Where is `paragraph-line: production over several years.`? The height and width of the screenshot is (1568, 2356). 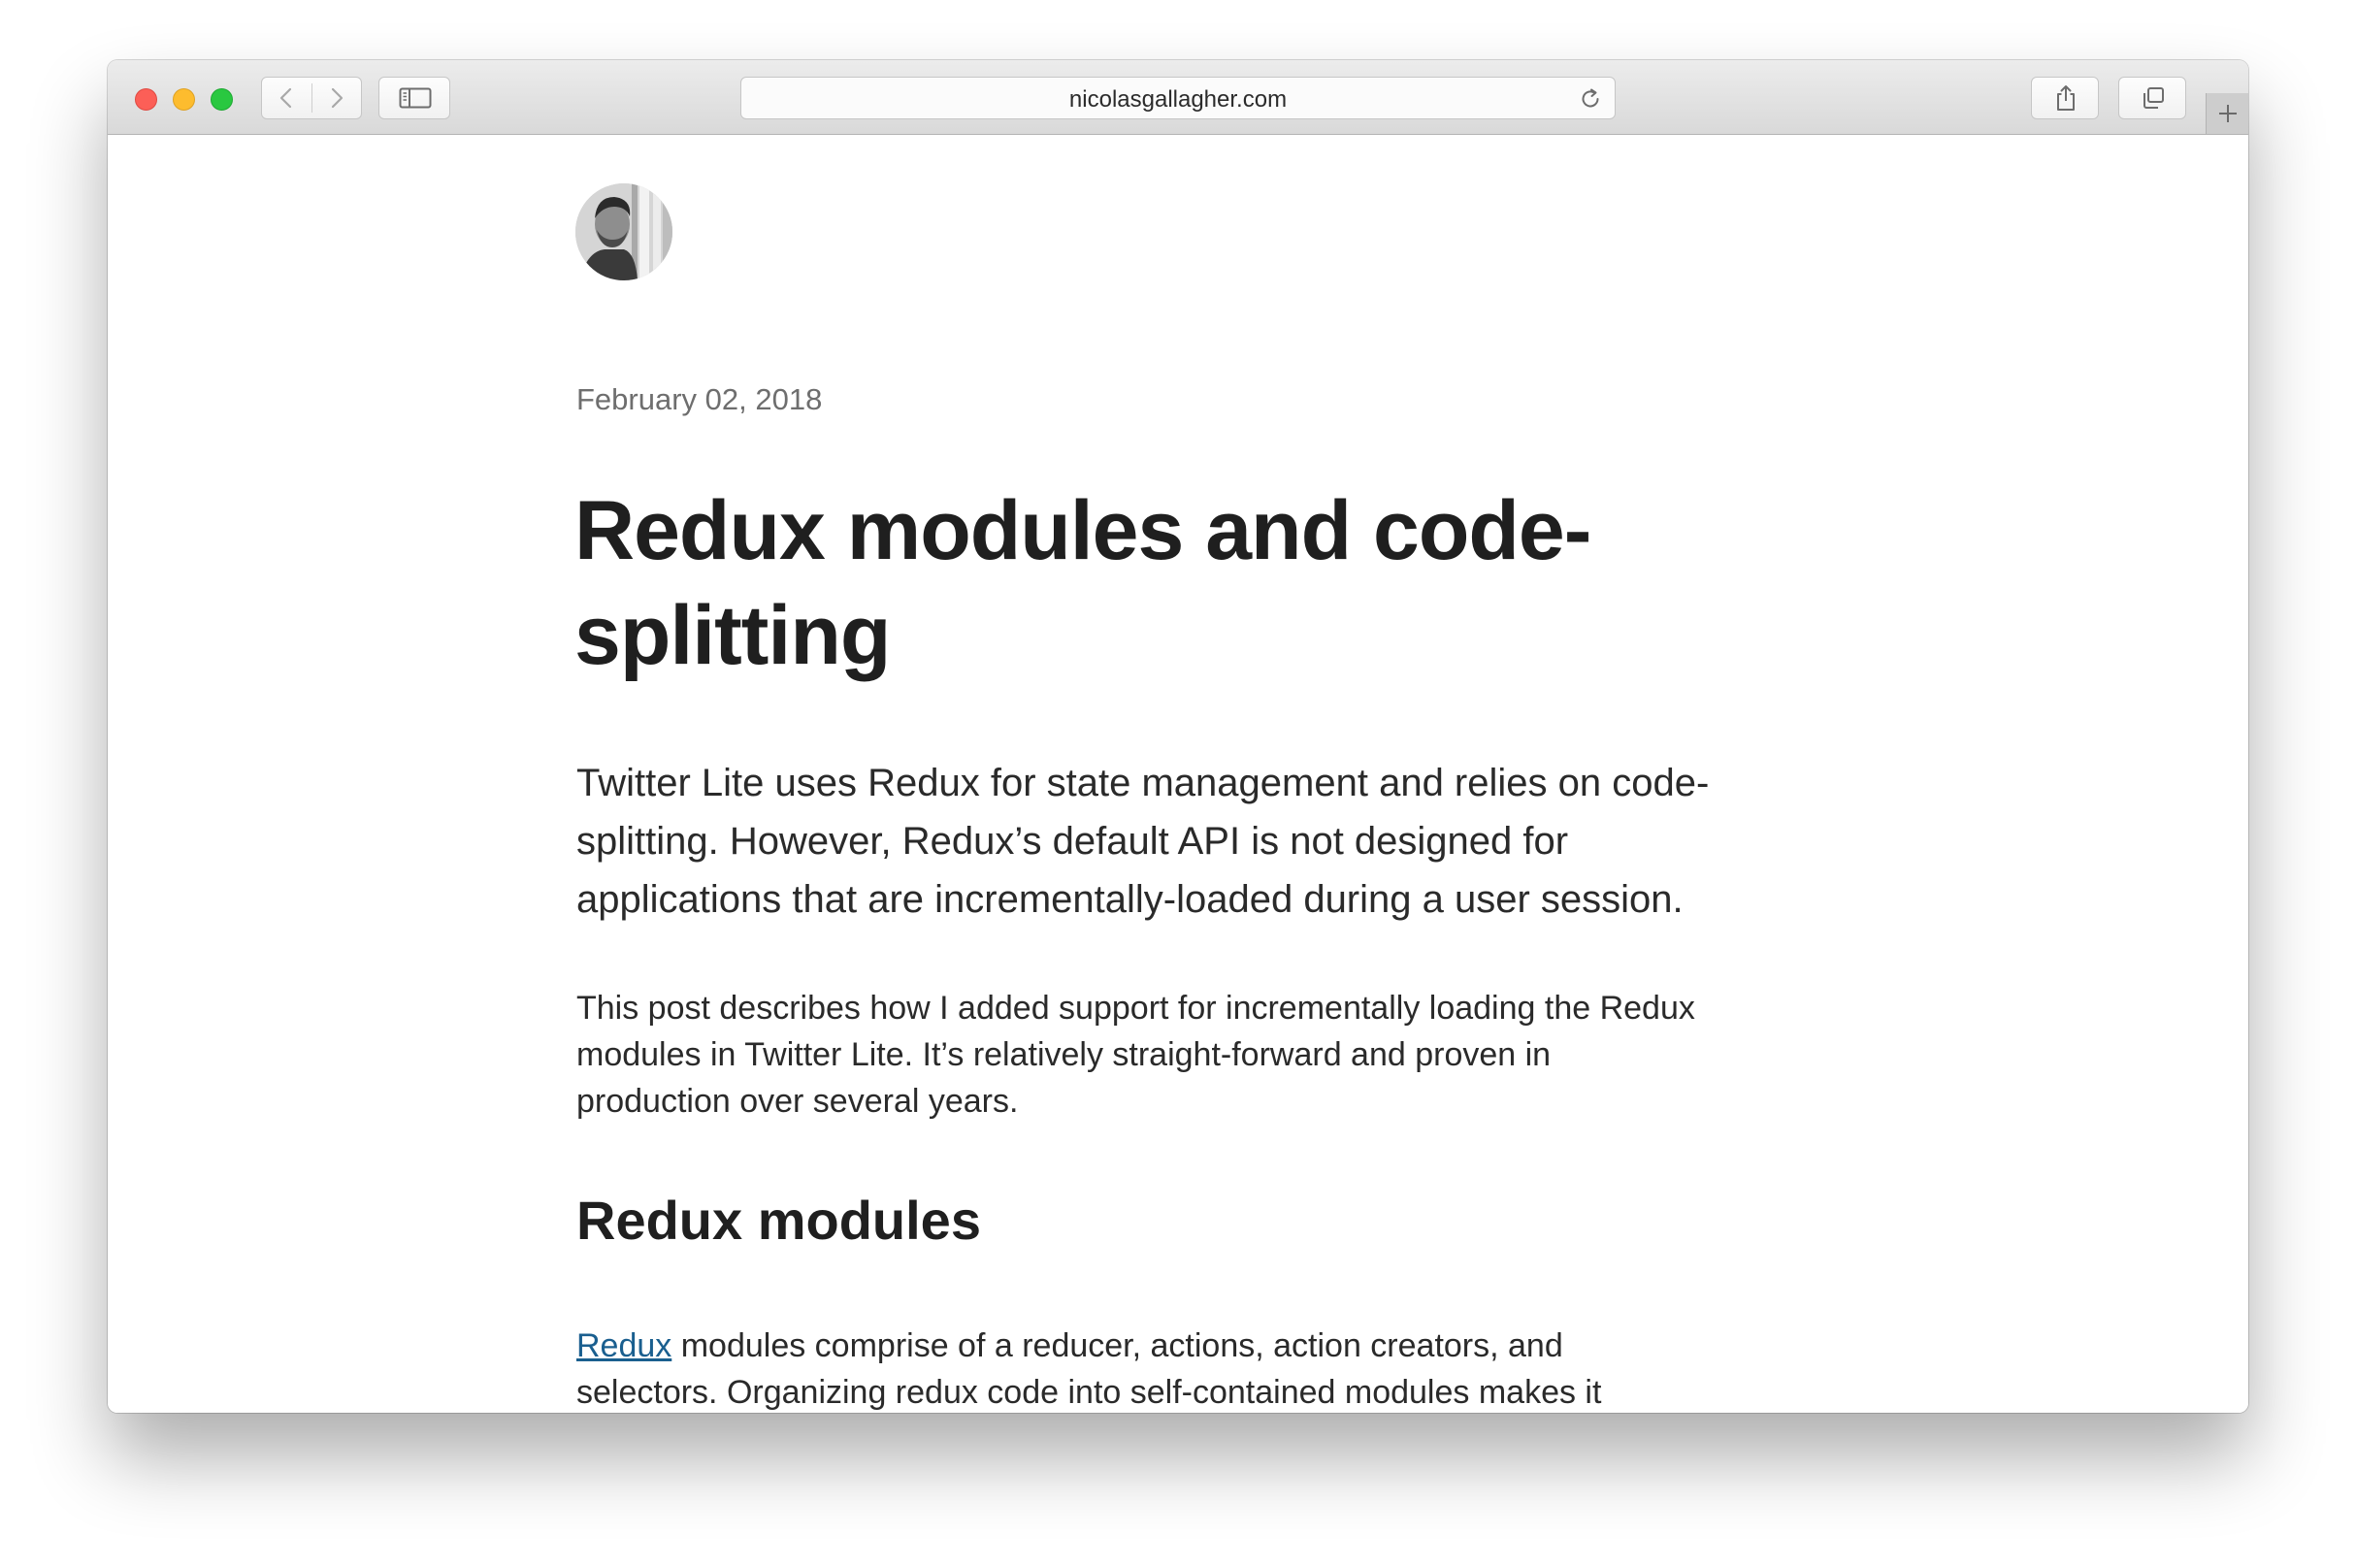
paragraph-line: production over several years. is located at coordinates (797, 1101).